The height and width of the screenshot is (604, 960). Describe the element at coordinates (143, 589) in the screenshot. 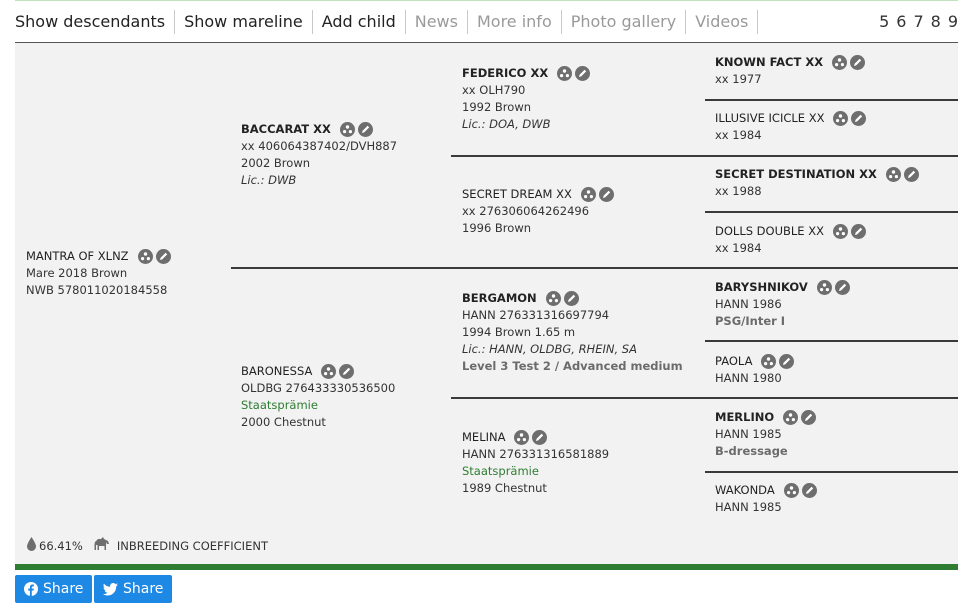

I see `twitter-share-label: Share` at that location.